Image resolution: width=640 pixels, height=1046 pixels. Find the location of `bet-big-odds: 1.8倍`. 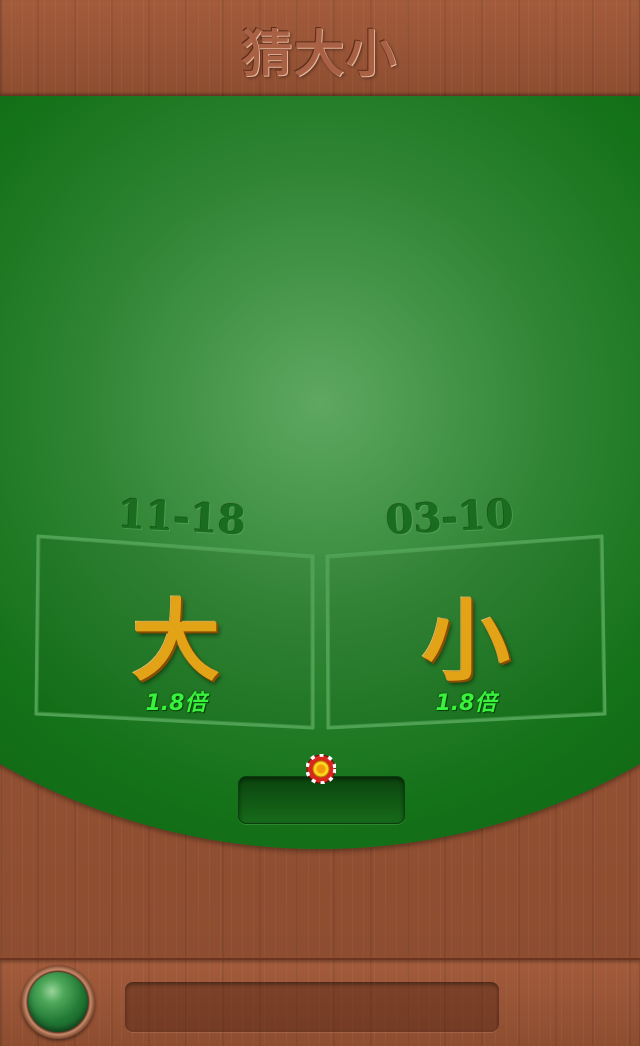

bet-big-odds: 1.8倍 is located at coordinates (176, 703).